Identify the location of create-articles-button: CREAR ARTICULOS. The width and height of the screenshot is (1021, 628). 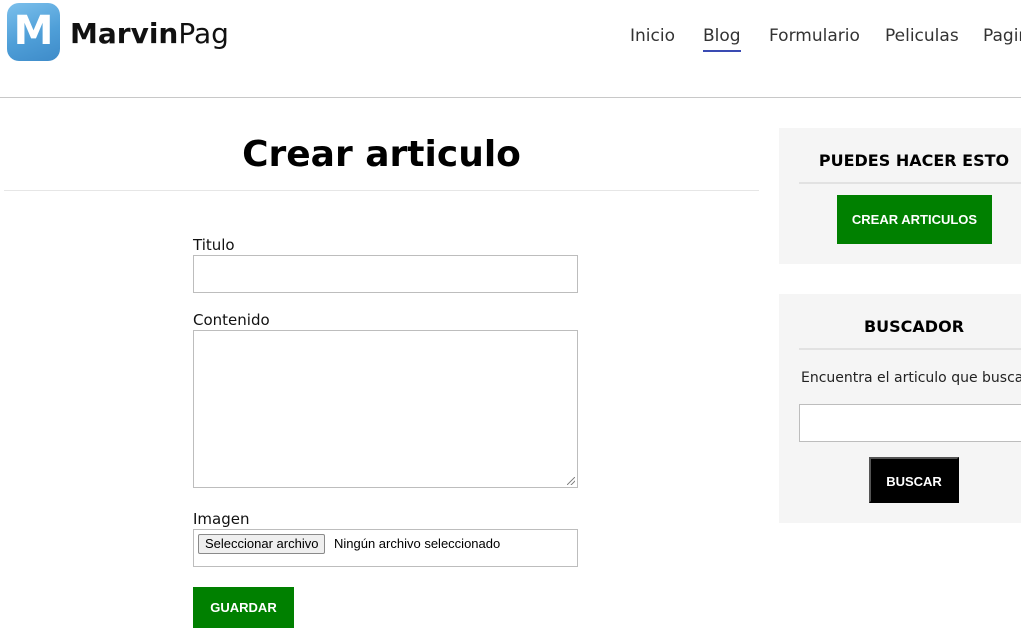
(914, 219).